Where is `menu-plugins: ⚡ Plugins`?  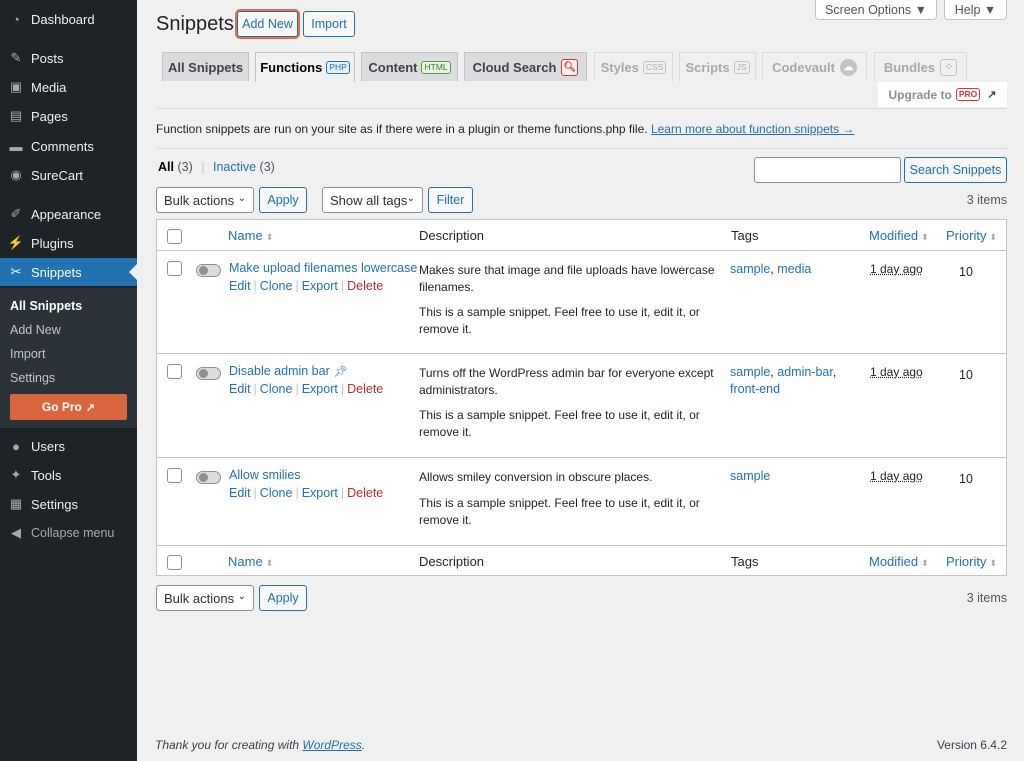 menu-plugins: ⚡ Plugins is located at coordinates (68, 243).